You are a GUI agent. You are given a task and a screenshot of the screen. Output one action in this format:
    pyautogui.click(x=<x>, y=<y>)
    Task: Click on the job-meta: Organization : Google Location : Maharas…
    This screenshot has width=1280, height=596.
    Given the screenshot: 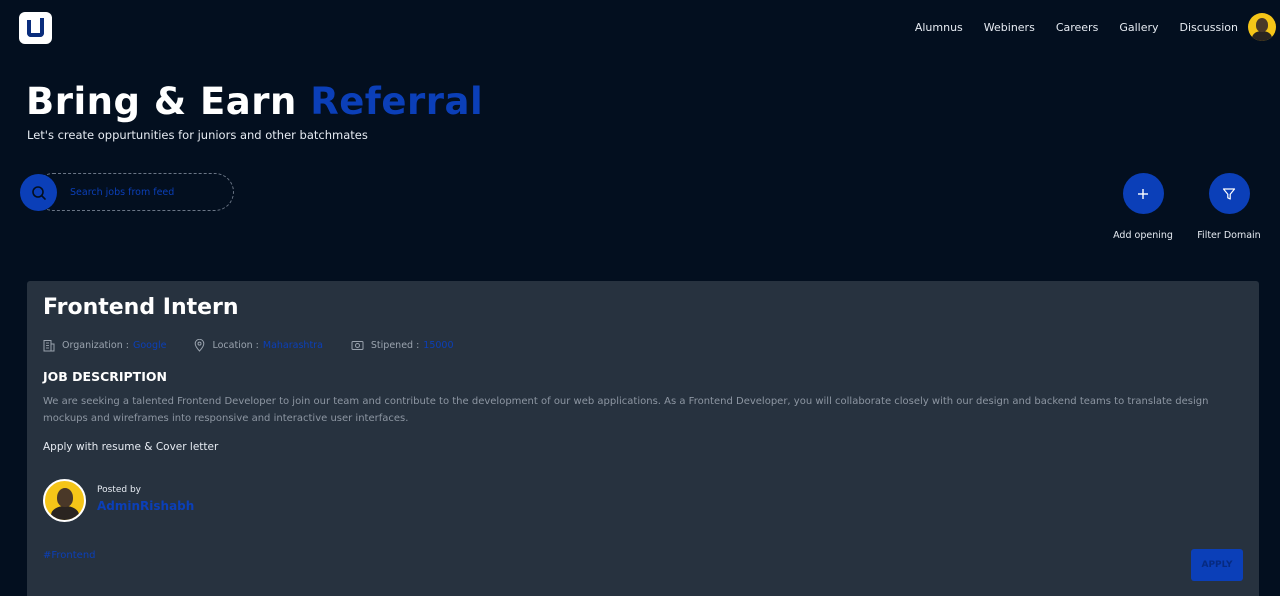 What is the action you would take?
    pyautogui.click(x=262, y=345)
    